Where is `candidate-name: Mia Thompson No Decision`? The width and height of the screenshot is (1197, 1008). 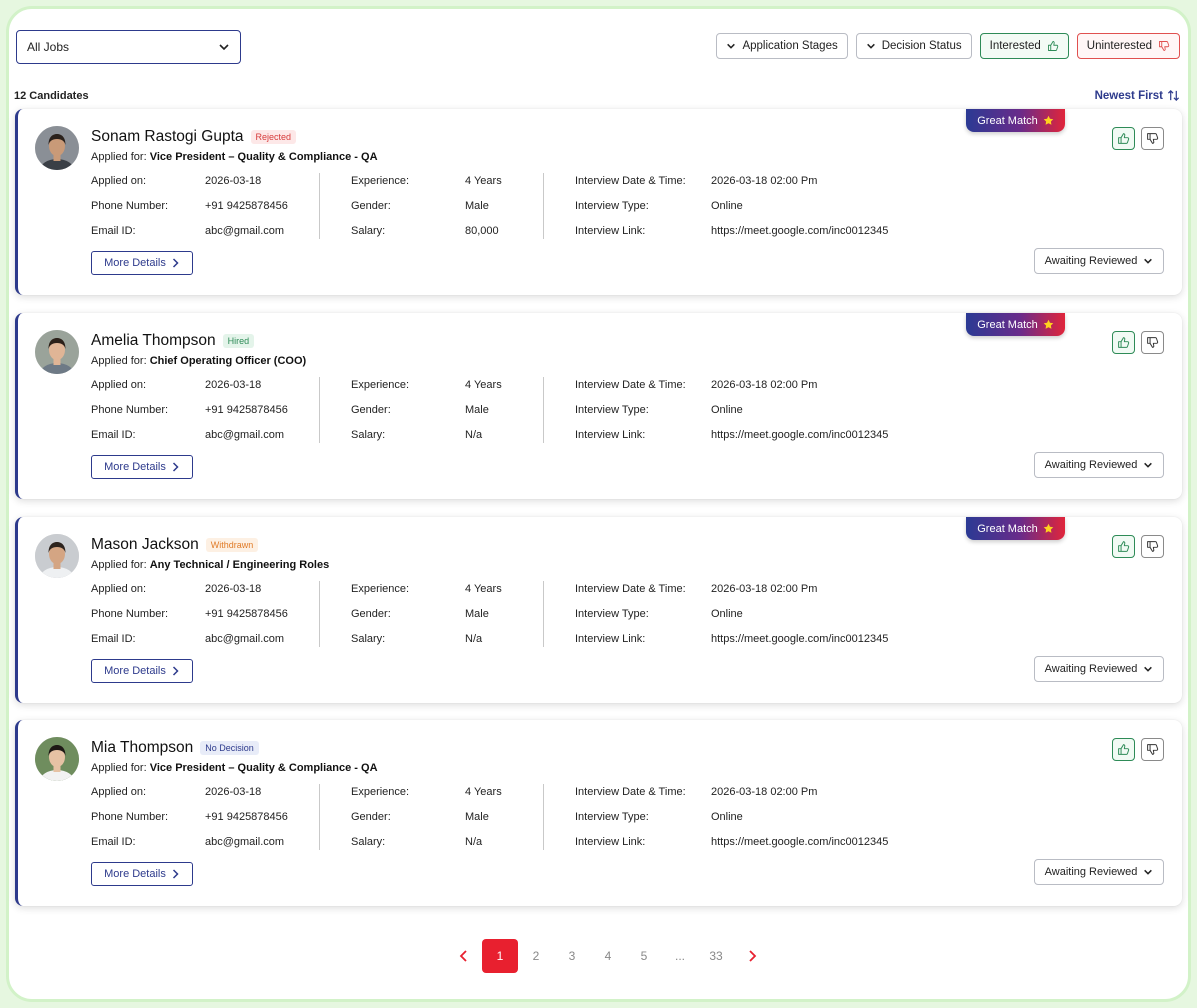 candidate-name: Mia Thompson No Decision is located at coordinates (175, 748).